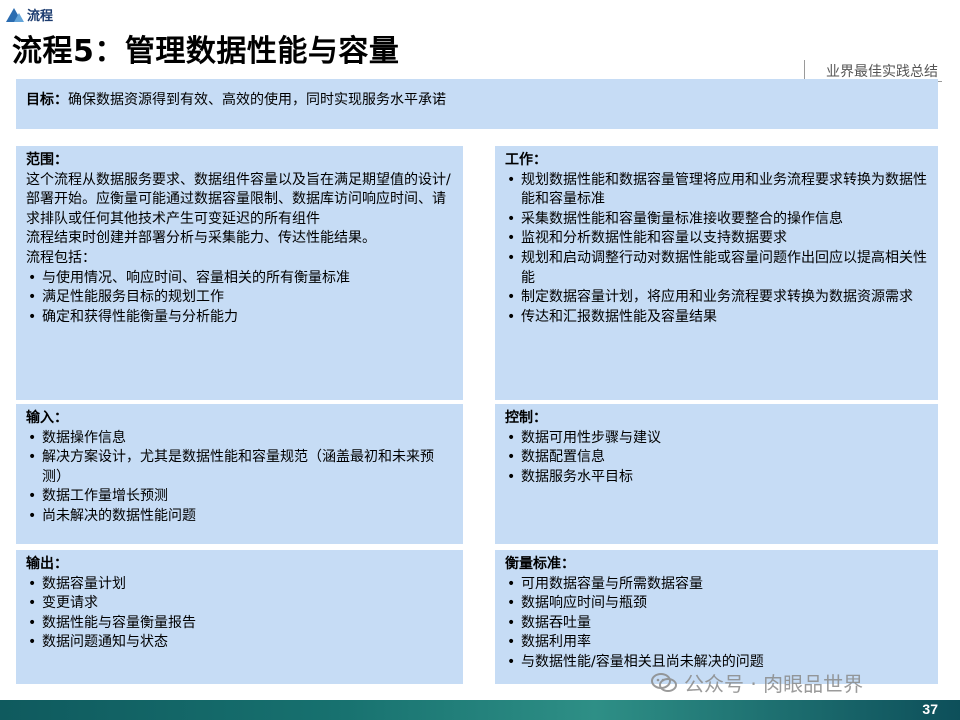  Describe the element at coordinates (47, 418) in the screenshot. I see `input-label: 输入：` at that location.